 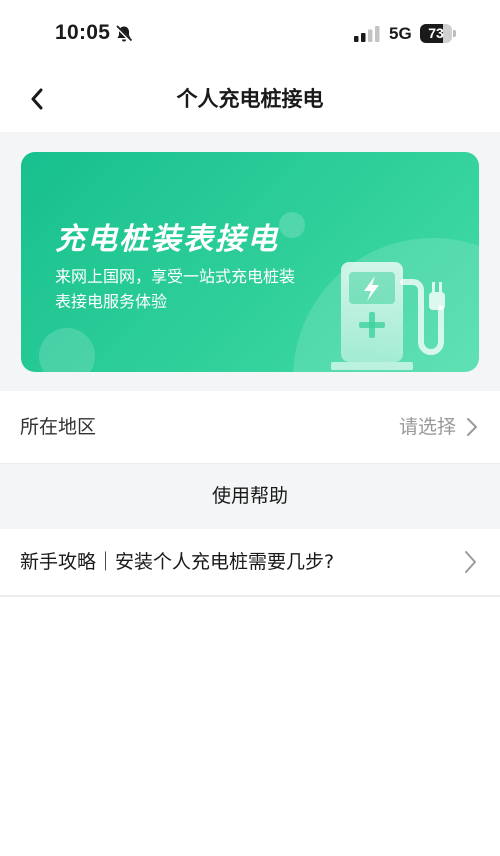 I want to click on divider, so click(x=250, y=596).